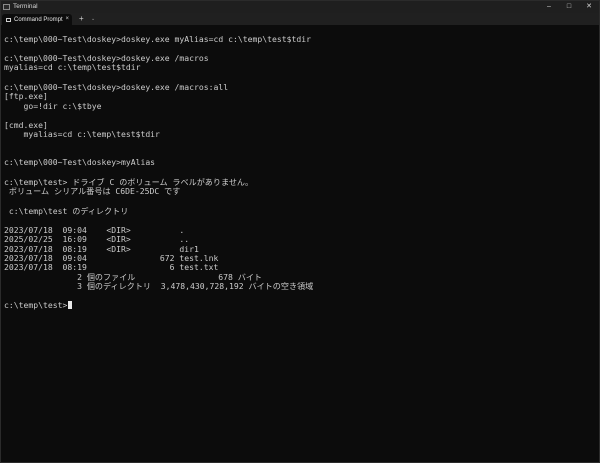 The height and width of the screenshot is (463, 600). What do you see at coordinates (111, 267) in the screenshot?
I see `console-line: 2023/07/18 08:19 6 test.txt` at bounding box center [111, 267].